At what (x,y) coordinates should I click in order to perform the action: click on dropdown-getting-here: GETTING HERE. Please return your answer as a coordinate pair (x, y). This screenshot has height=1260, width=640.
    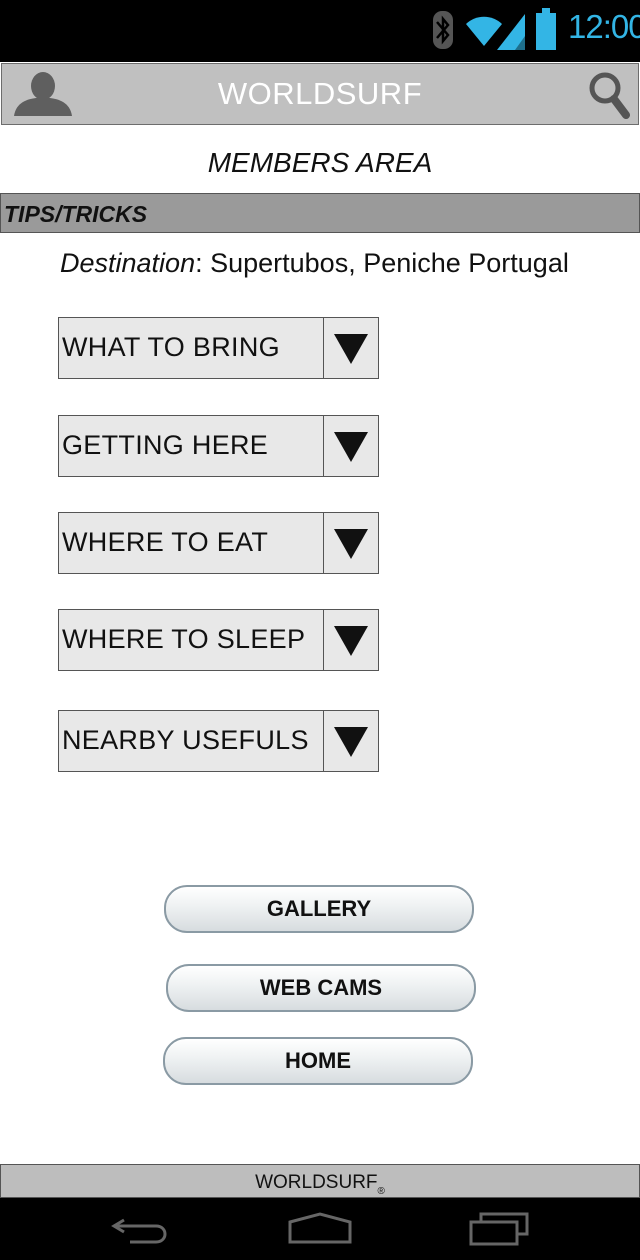
    Looking at the image, I should click on (218, 446).